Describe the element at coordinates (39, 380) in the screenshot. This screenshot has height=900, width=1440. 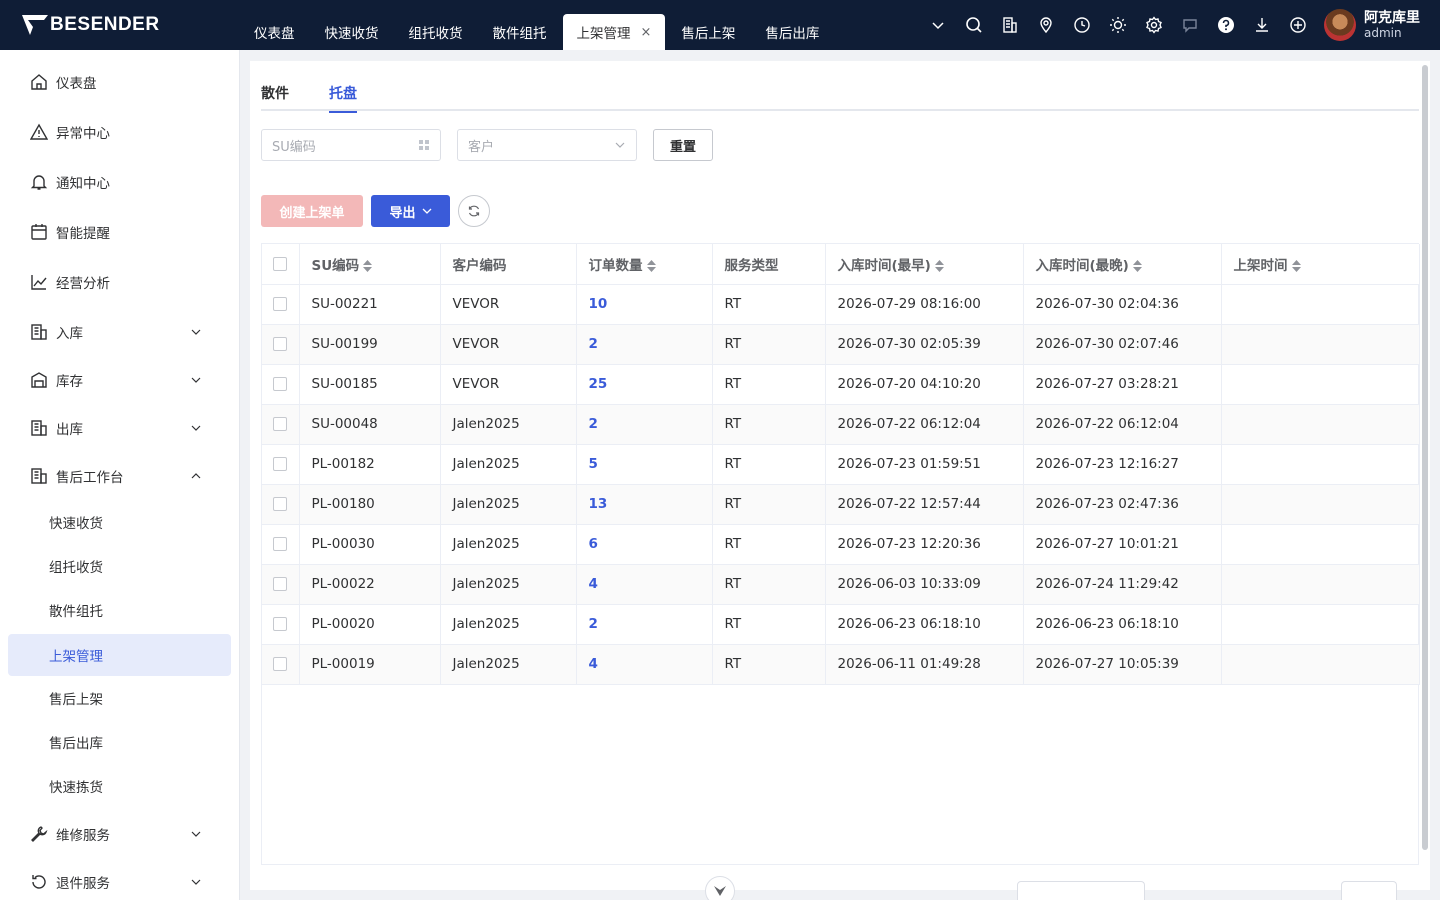
I see `warehouse-icon` at that location.